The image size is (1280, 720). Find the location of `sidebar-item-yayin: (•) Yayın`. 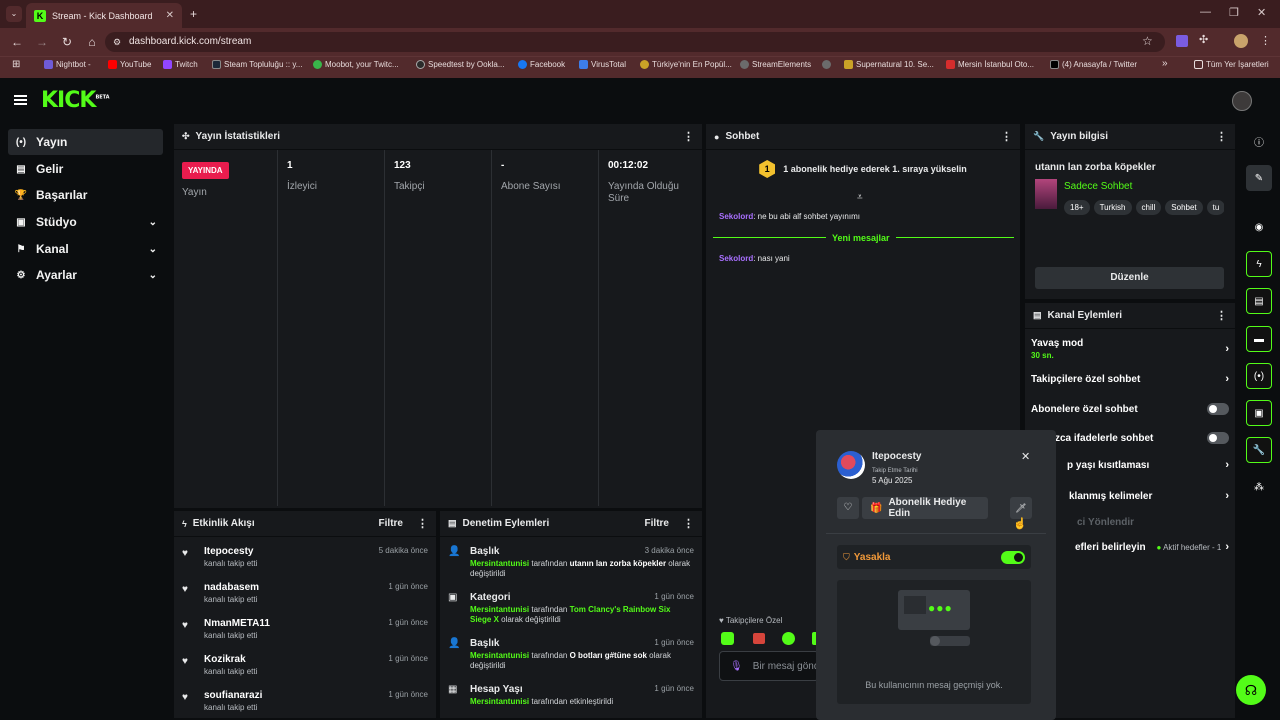

sidebar-item-yayin: (•) Yayın is located at coordinates (85, 142).